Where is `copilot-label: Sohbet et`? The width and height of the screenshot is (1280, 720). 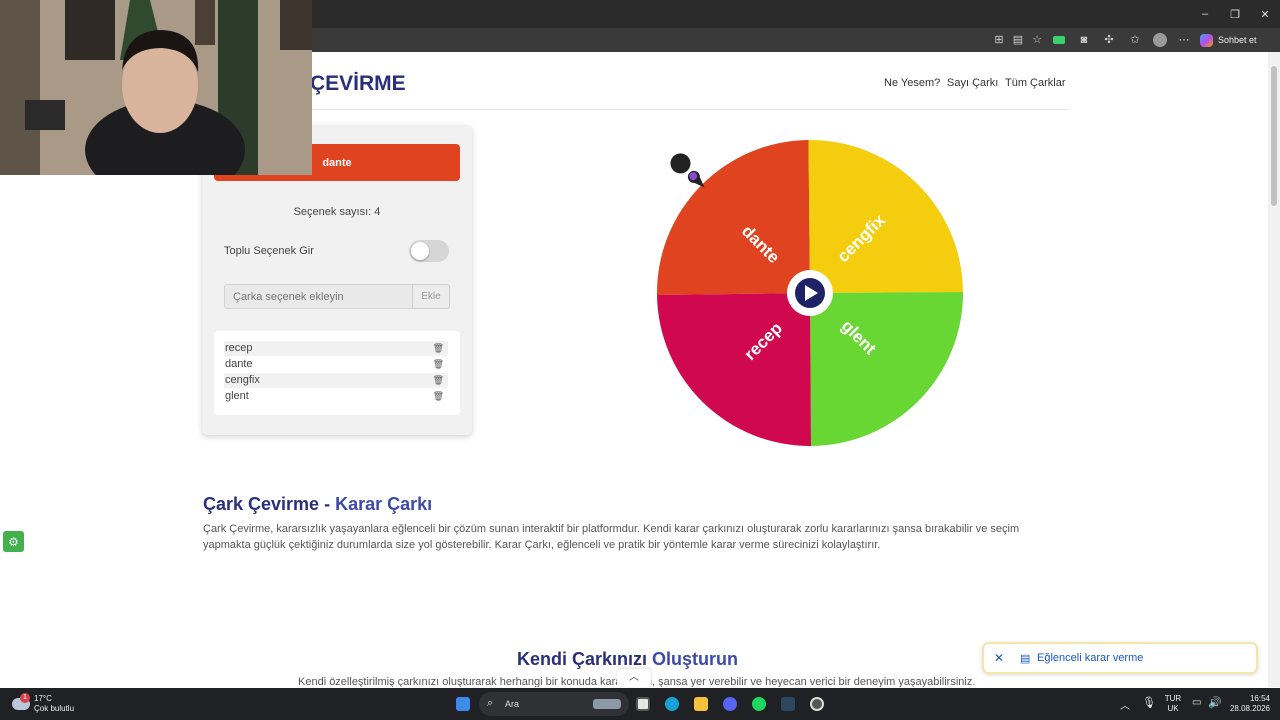
copilot-label: Sohbet et is located at coordinates (1237, 40).